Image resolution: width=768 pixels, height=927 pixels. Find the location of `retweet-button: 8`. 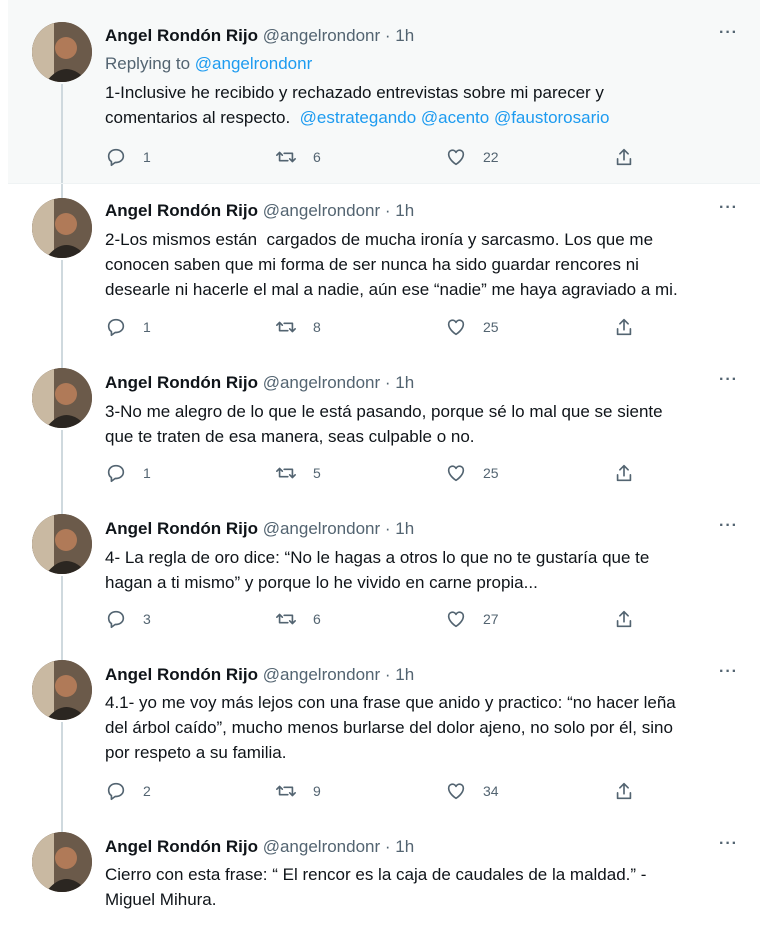

retweet-button: 8 is located at coordinates (298, 327).